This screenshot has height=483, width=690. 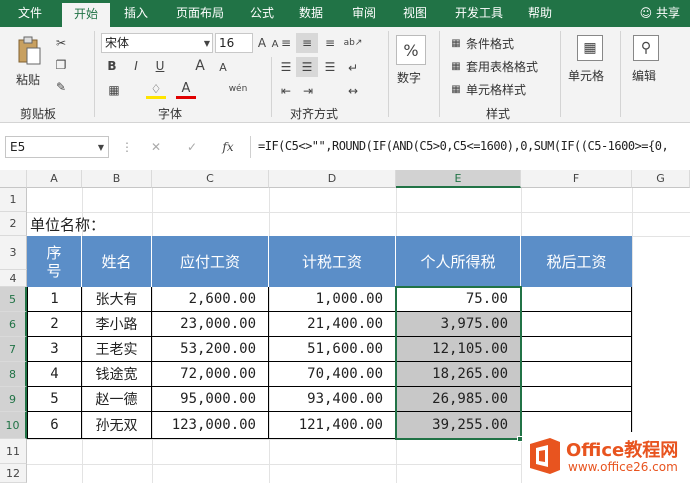 What do you see at coordinates (409, 77) in the screenshot?
I see `number-format-button: 数字` at bounding box center [409, 77].